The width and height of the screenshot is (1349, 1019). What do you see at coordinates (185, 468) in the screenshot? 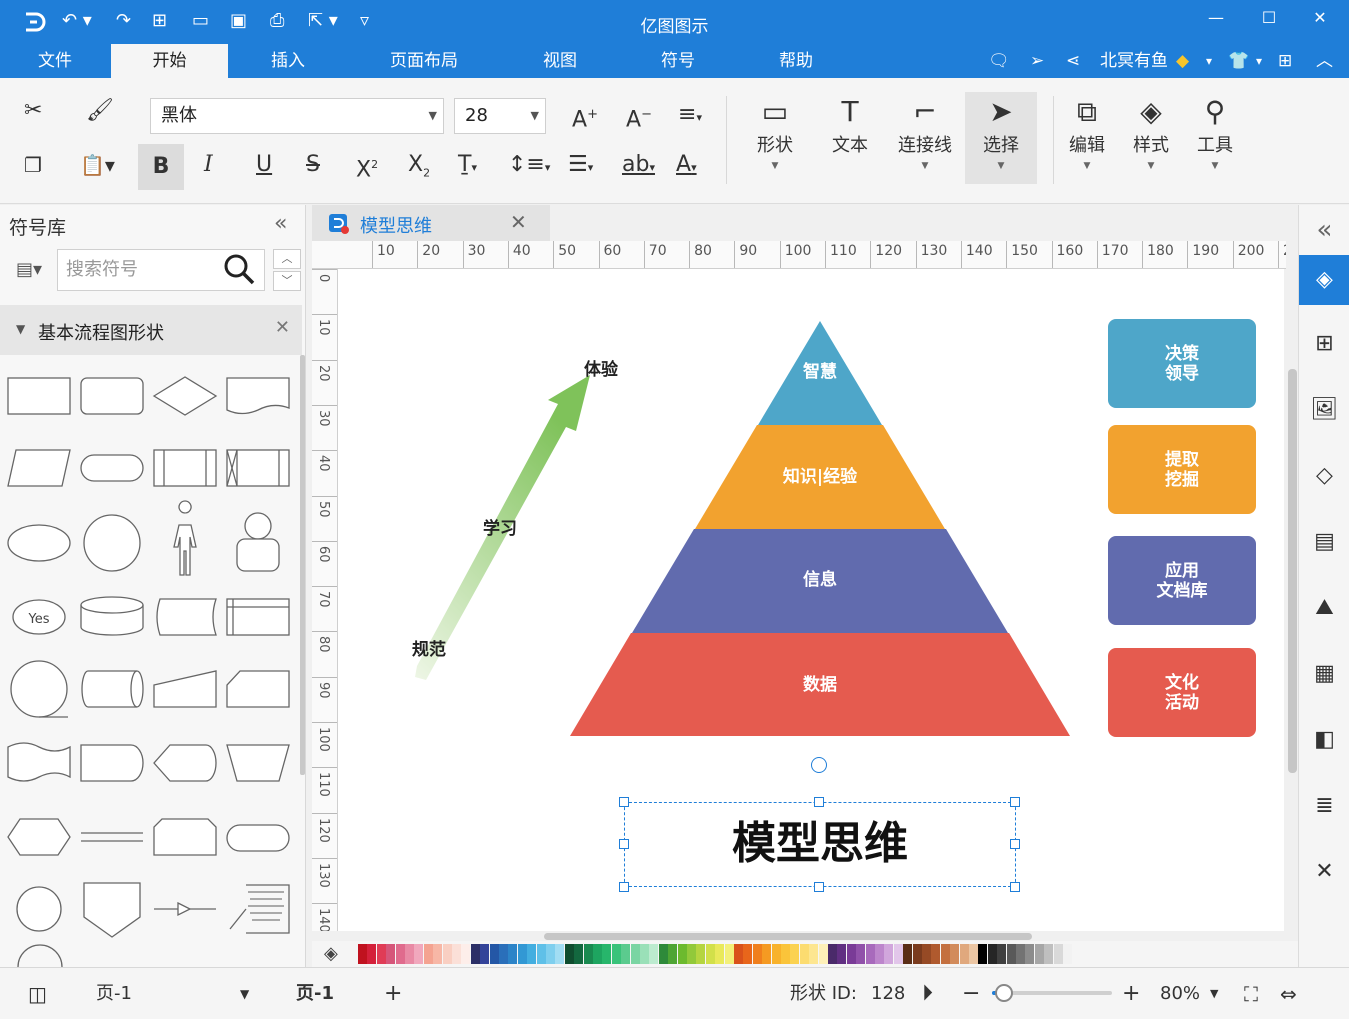
I see `predefined-process-shape` at bounding box center [185, 468].